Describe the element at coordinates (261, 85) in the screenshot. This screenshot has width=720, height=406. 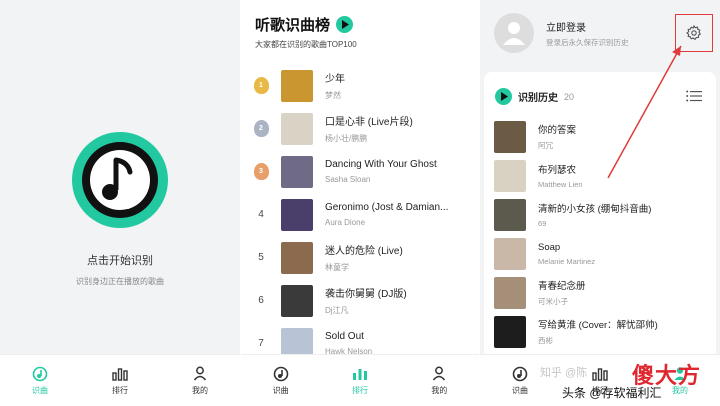
I see `gold-medal-icon: 1` at that location.